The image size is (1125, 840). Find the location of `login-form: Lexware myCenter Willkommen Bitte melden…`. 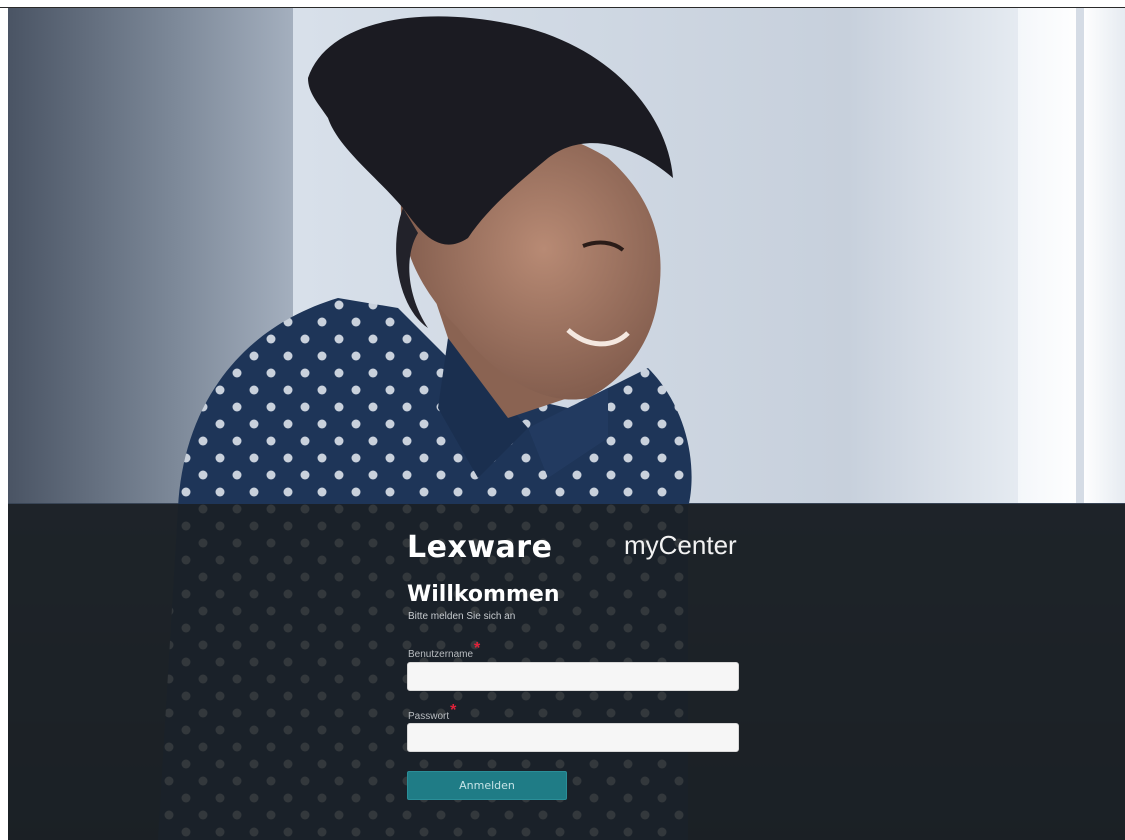

login-form: Lexware myCenter Willkommen Bitte melden… is located at coordinates (577, 672).